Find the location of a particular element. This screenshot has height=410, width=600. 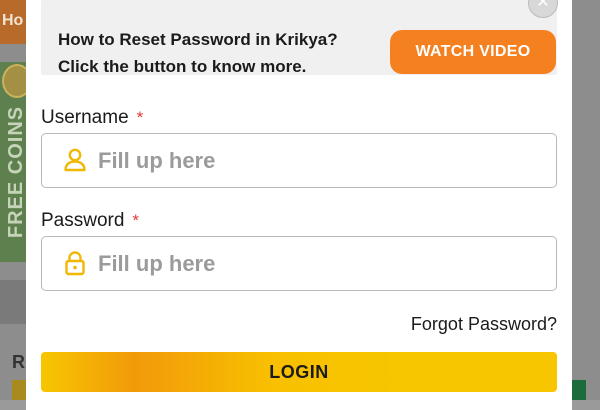

forgot-password-link: Forgot Password? is located at coordinates (484, 324).